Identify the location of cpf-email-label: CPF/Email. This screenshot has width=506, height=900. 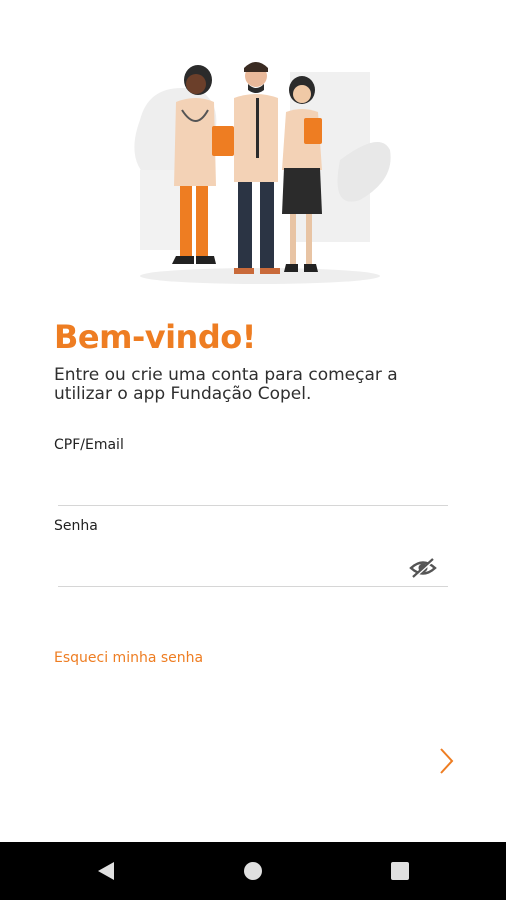
(89, 445).